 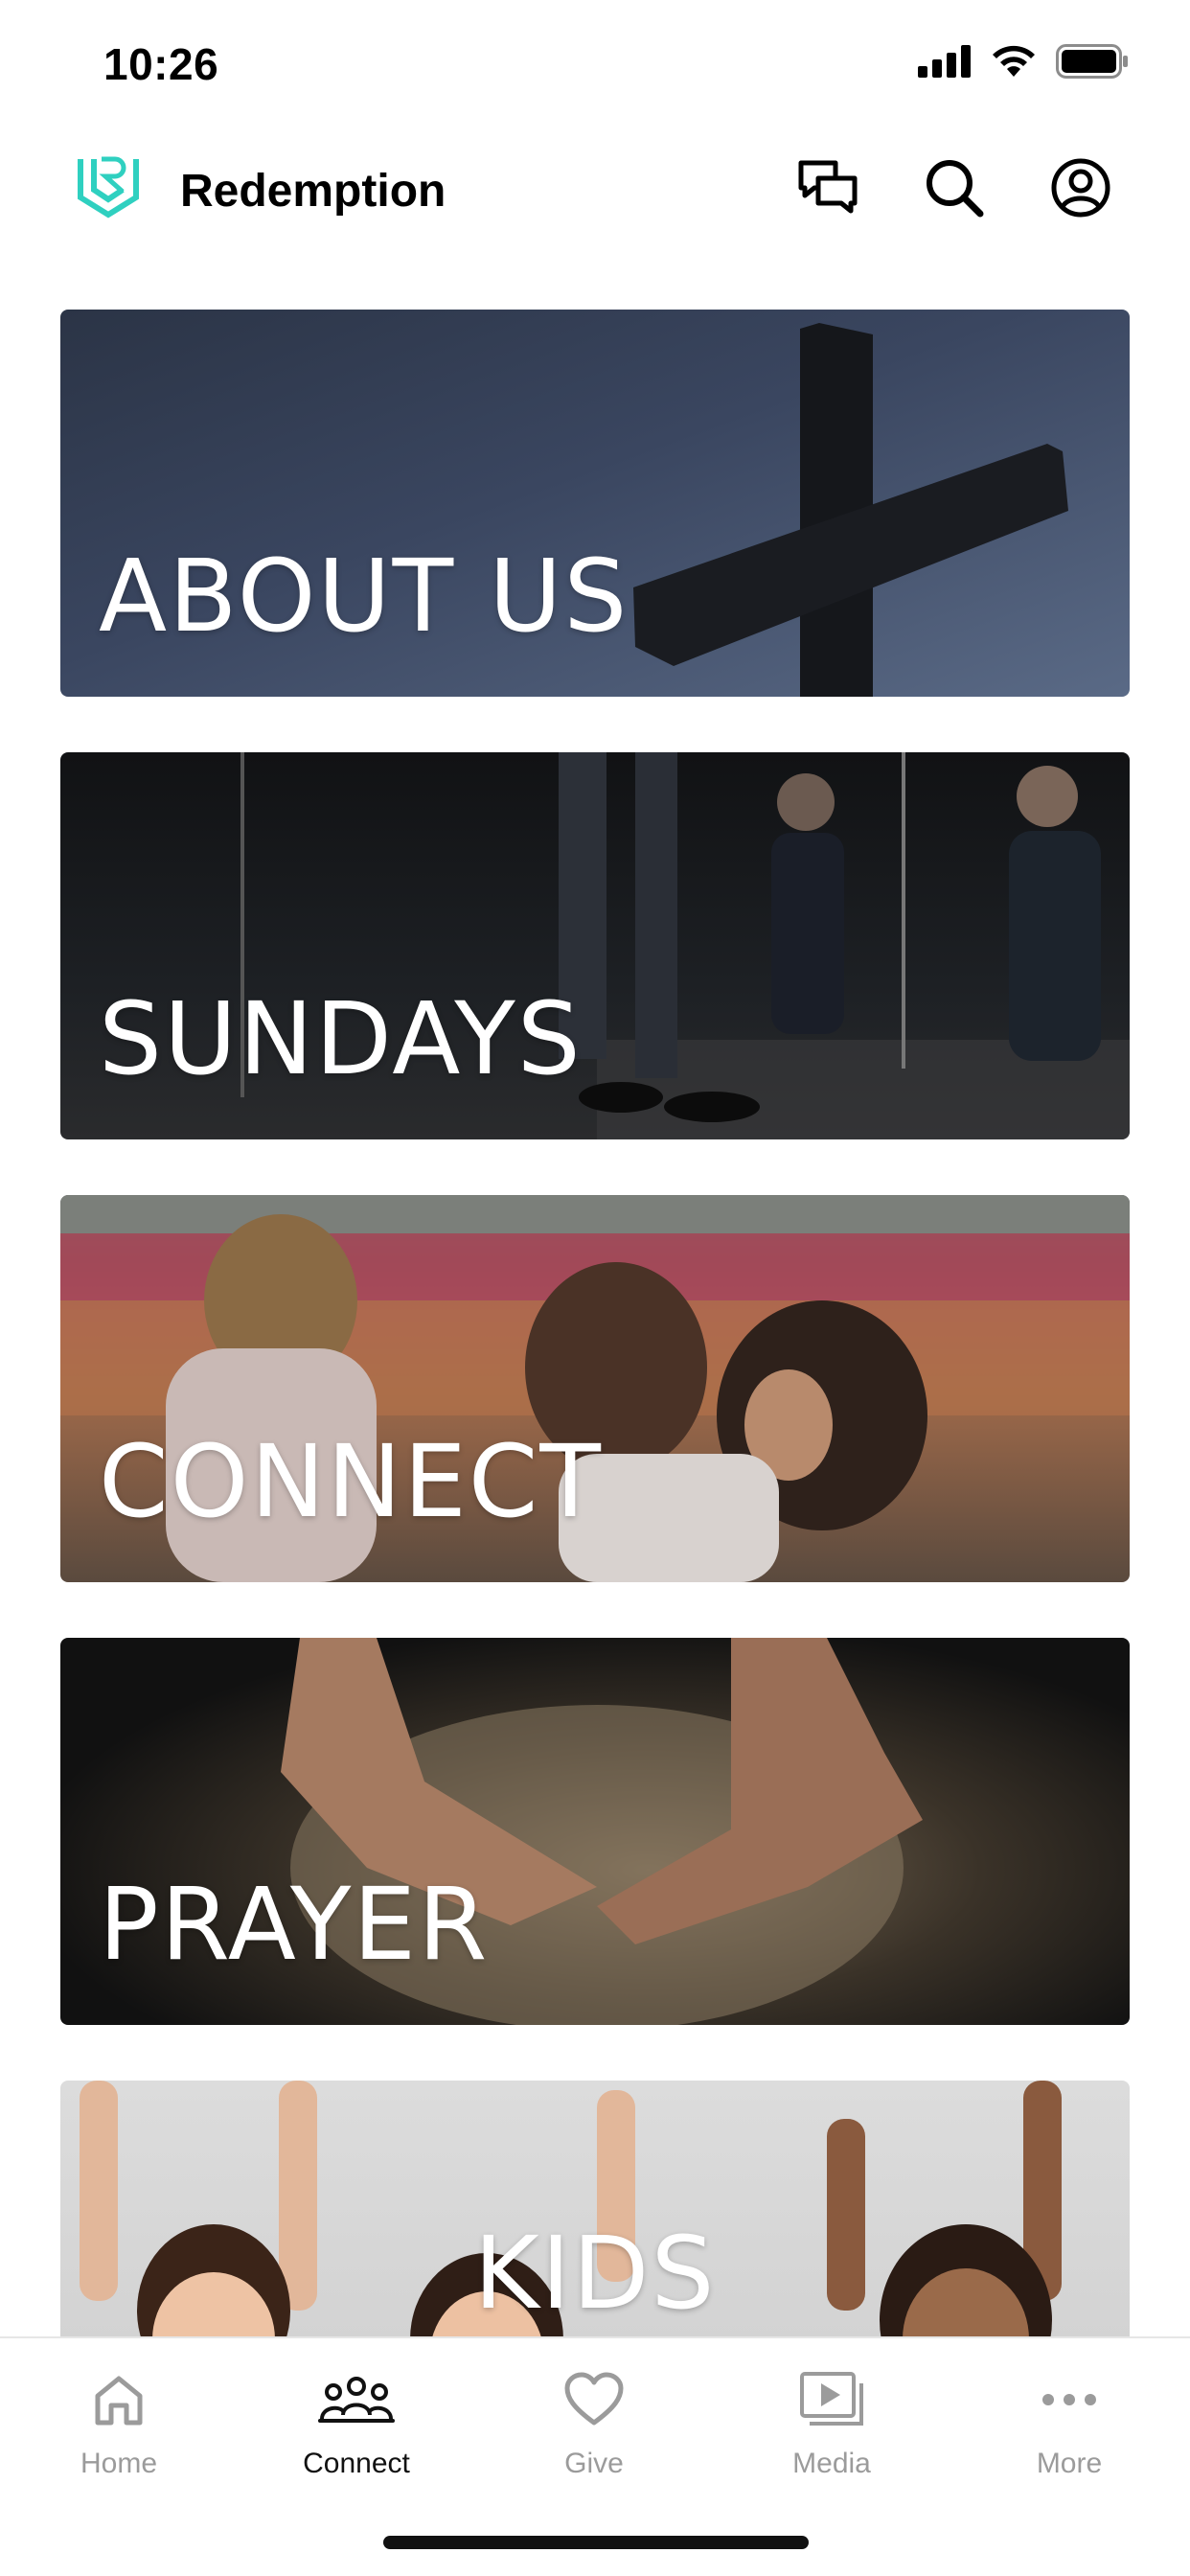 I want to click on card-label: CONNECT, so click(x=351, y=1481).